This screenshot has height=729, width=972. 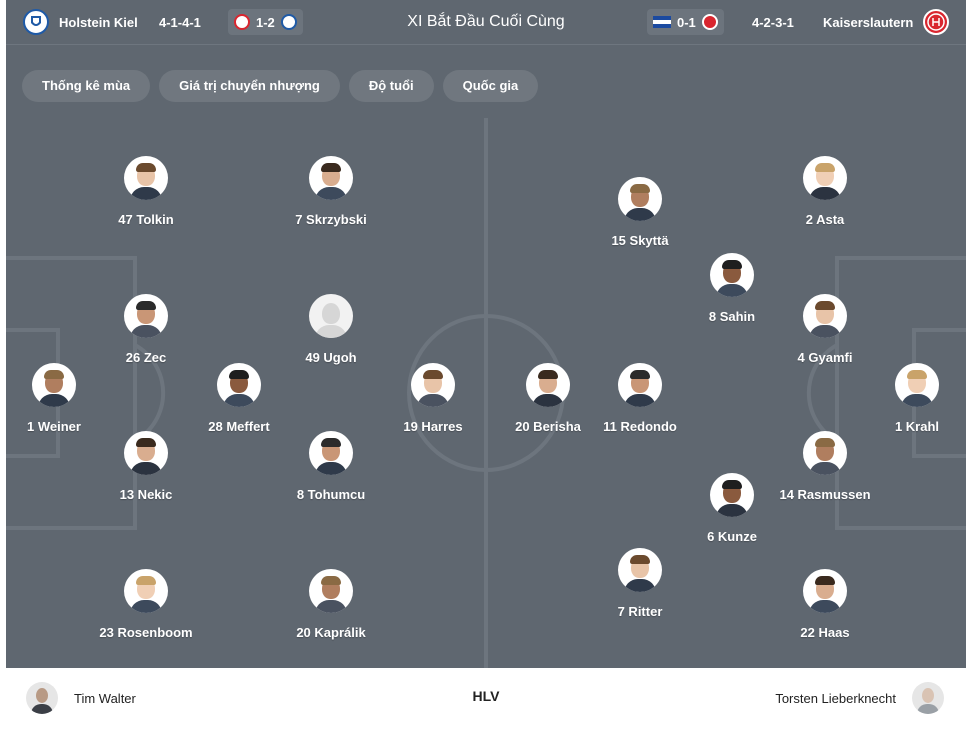 What do you see at coordinates (391, 86) in the screenshot?
I see `tab-age: Độ tuổi` at bounding box center [391, 86].